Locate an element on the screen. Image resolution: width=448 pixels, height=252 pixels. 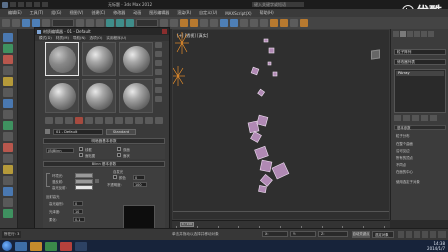
menu-group: 组(G) is located at coordinates (56, 13).